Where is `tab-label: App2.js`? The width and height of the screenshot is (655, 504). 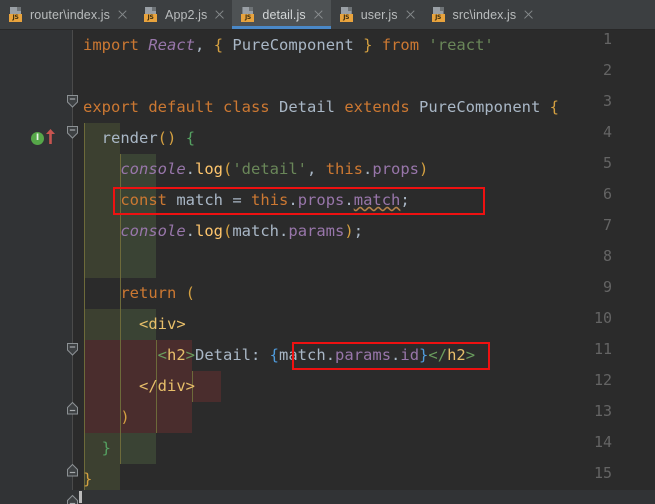 tab-label: App2.js is located at coordinates (186, 14).